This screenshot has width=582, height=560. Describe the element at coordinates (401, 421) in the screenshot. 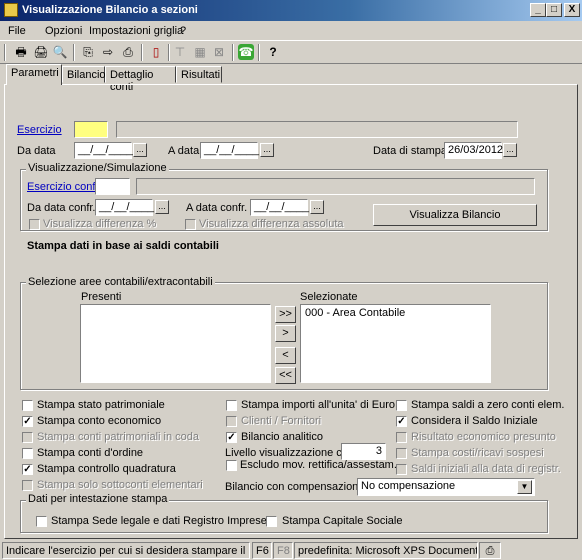

I see `option-col3-checkbox-1: ✓` at that location.